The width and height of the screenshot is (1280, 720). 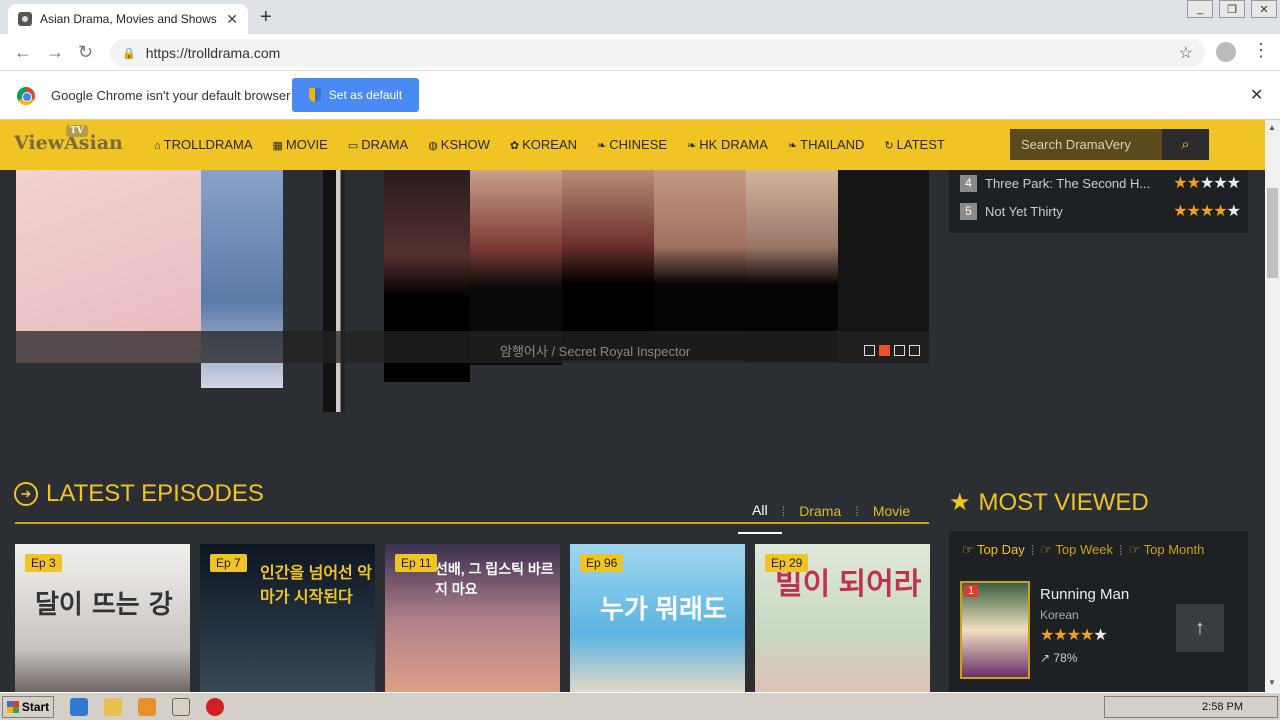 What do you see at coordinates (181, 707) in the screenshot?
I see `chrome-taskbar-icon` at bounding box center [181, 707].